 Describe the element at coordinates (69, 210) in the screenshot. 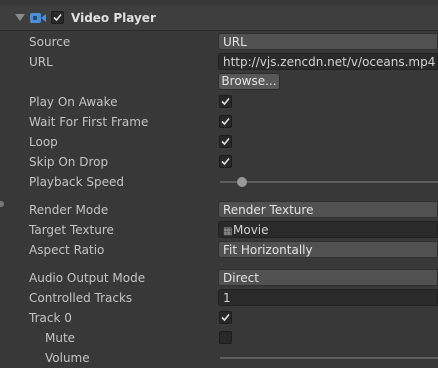

I see `render-mode-label: Render Mode` at that location.